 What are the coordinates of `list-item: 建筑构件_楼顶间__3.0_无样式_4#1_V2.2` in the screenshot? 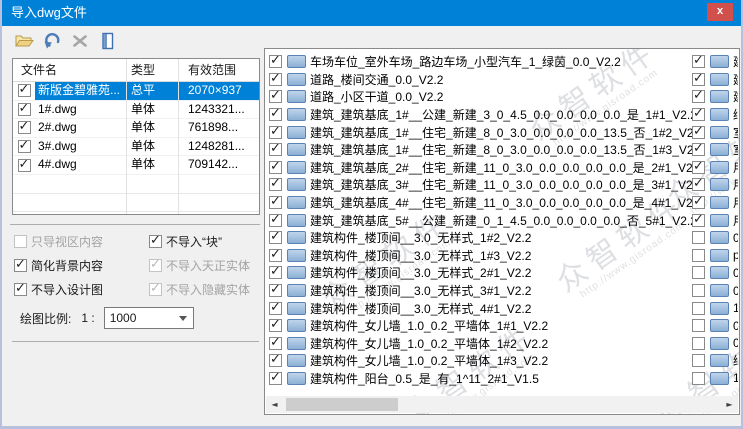 It's located at (502, 308).